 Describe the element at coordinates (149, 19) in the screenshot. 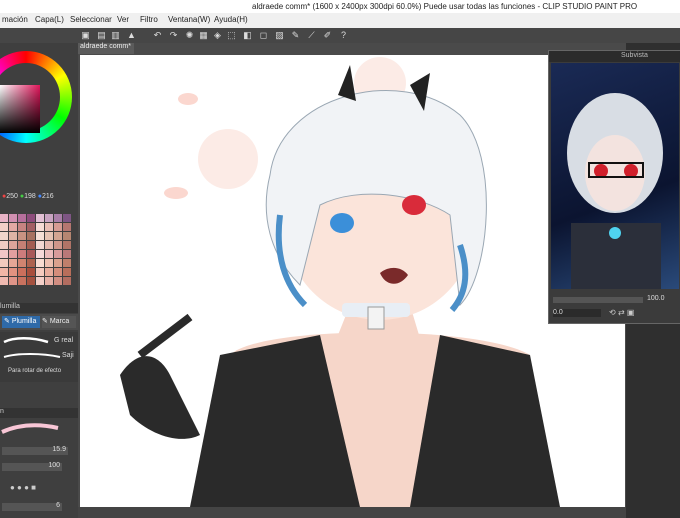

I see `menu-filtro: Filtro` at that location.